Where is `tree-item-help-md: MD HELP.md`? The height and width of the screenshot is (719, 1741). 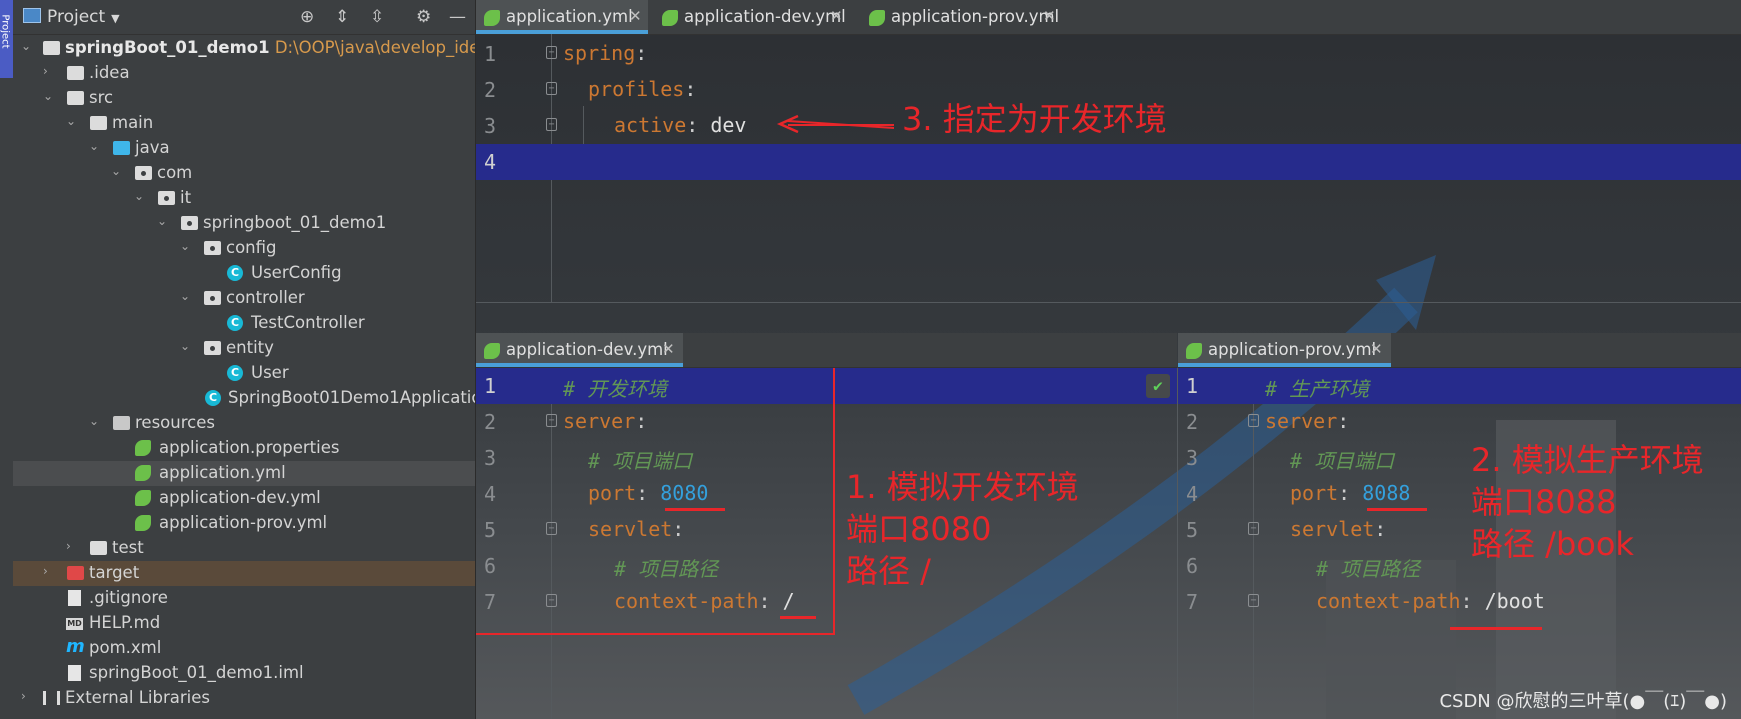 tree-item-help-md: MD HELP.md is located at coordinates (244, 623).